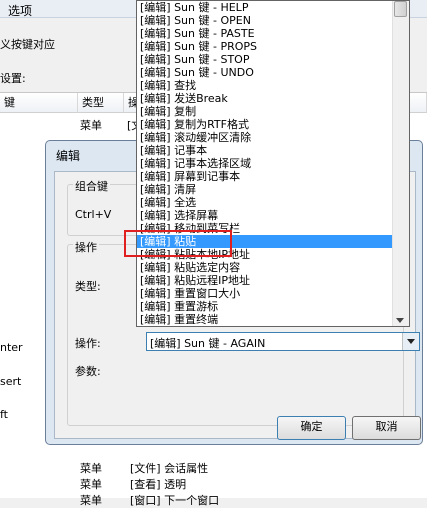 This screenshot has width=427, height=508. Describe the element at coordinates (27, 44) in the screenshot. I see `bg-tab-label: 义按键对应` at that location.